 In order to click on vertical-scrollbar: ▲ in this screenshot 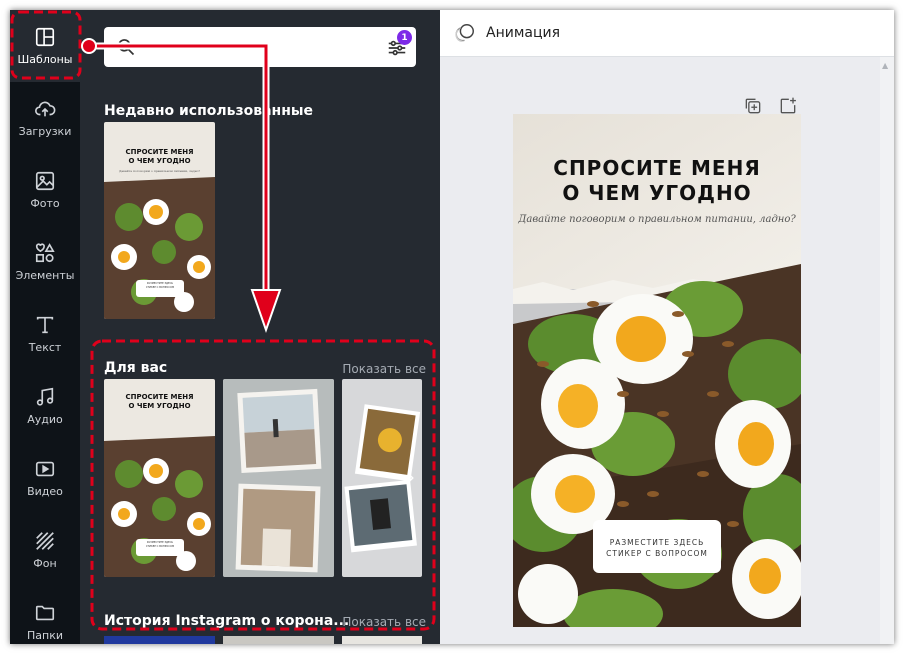, I will do `click(887, 350)`.